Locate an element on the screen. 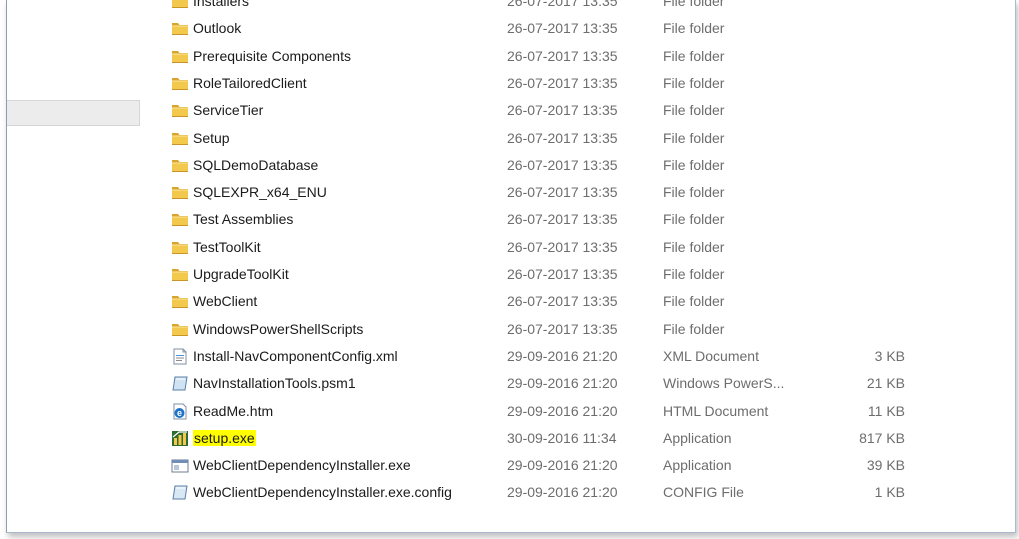 Image resolution: width=1019 pixels, height=539 pixels. file-row: Outlook 26-07-2017 13:35 File folder is located at coordinates (537, 28).